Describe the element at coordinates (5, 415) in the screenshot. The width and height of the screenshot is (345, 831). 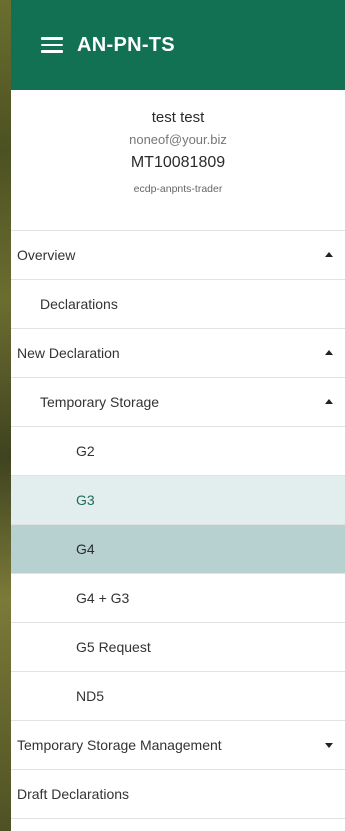
I see `background-edge` at that location.